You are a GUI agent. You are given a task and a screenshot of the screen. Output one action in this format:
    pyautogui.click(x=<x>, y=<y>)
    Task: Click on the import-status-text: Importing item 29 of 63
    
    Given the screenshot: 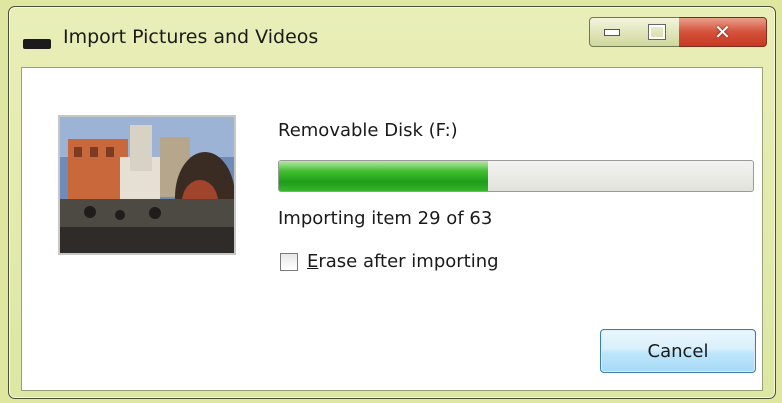 What is the action you would take?
    pyautogui.click(x=385, y=218)
    